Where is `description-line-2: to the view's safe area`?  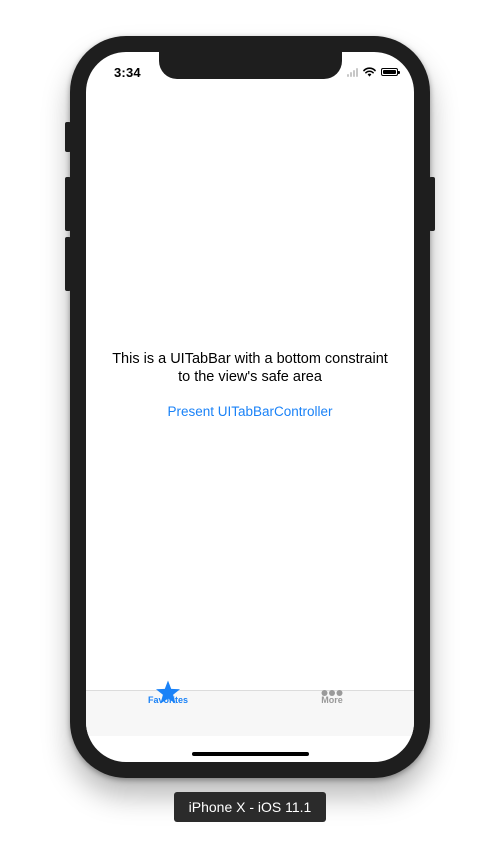
description-line-2: to the view's safe area is located at coordinates (250, 377).